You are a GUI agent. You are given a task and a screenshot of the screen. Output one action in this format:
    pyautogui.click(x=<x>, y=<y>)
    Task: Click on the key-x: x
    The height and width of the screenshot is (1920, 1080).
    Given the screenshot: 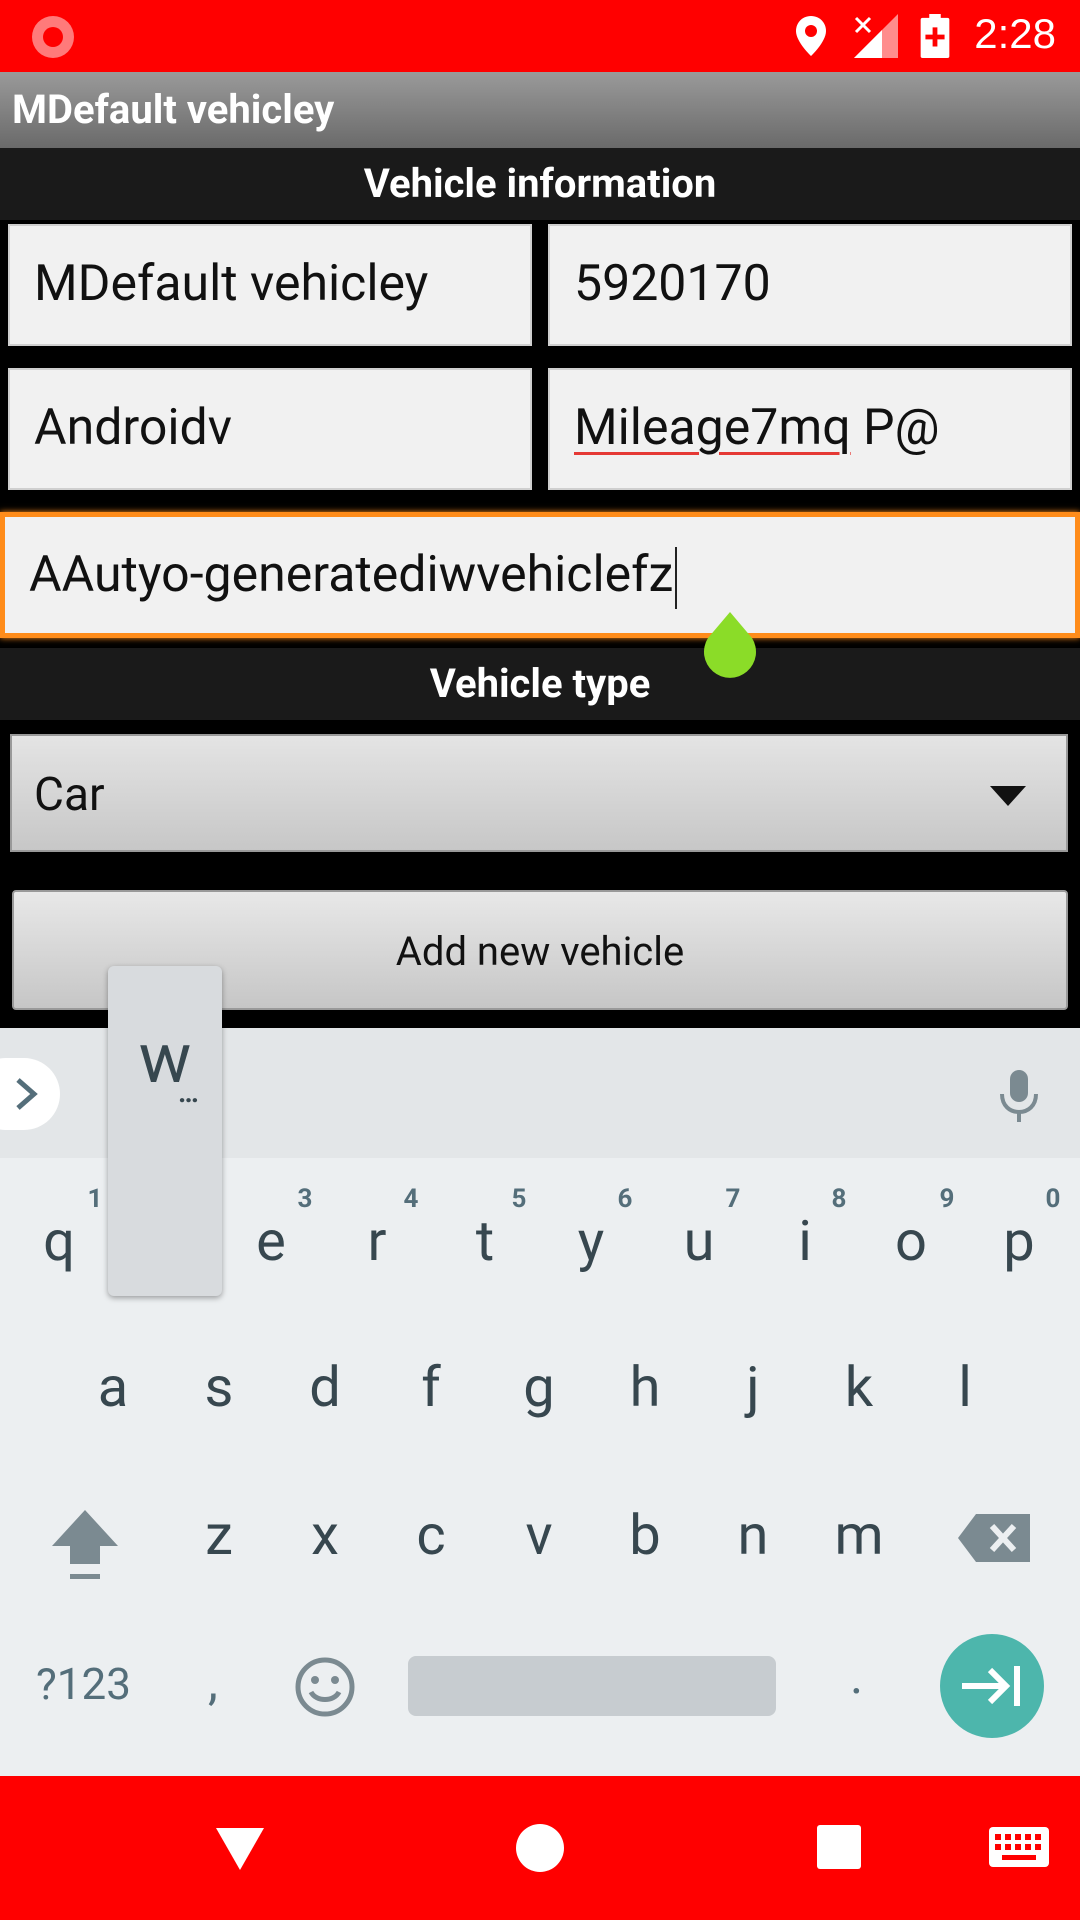 What is the action you would take?
    pyautogui.click(x=325, y=1535)
    